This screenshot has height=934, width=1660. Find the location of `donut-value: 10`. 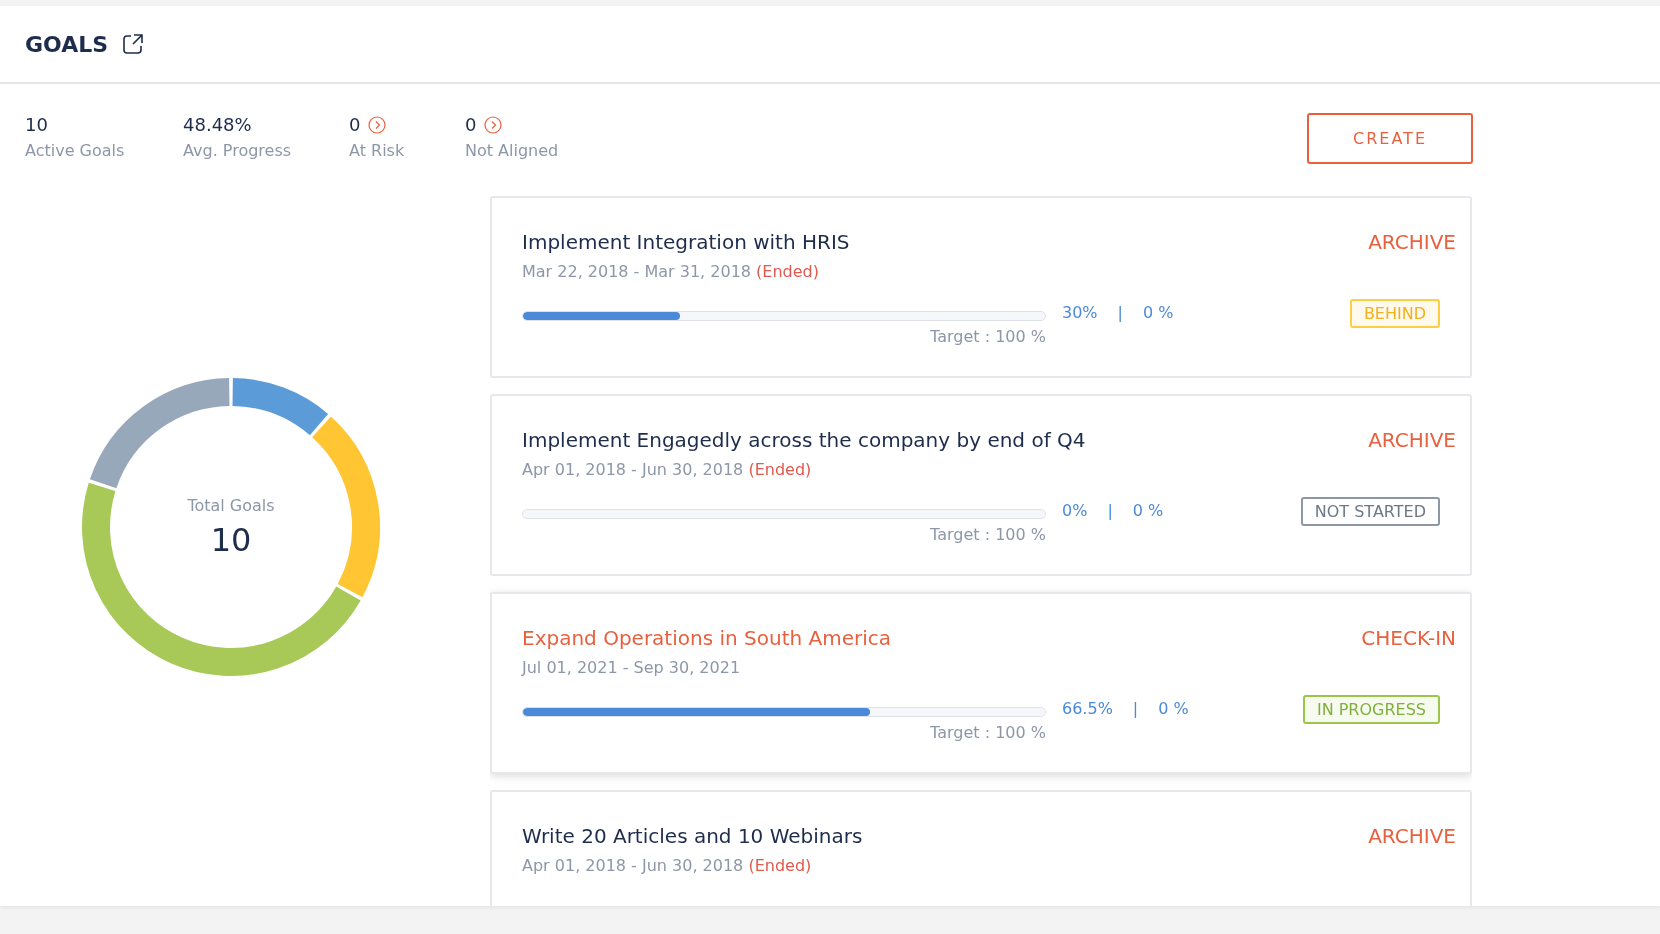

donut-value: 10 is located at coordinates (231, 539).